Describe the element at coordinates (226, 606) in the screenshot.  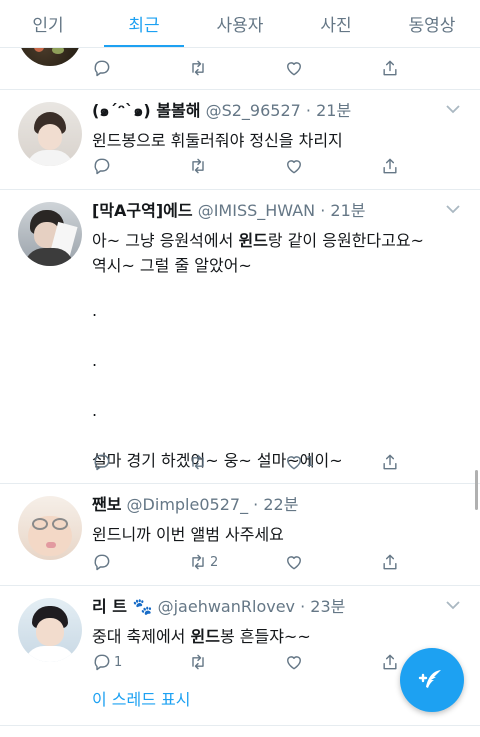
I see `user-handle: @jaehwanRlovev` at that location.